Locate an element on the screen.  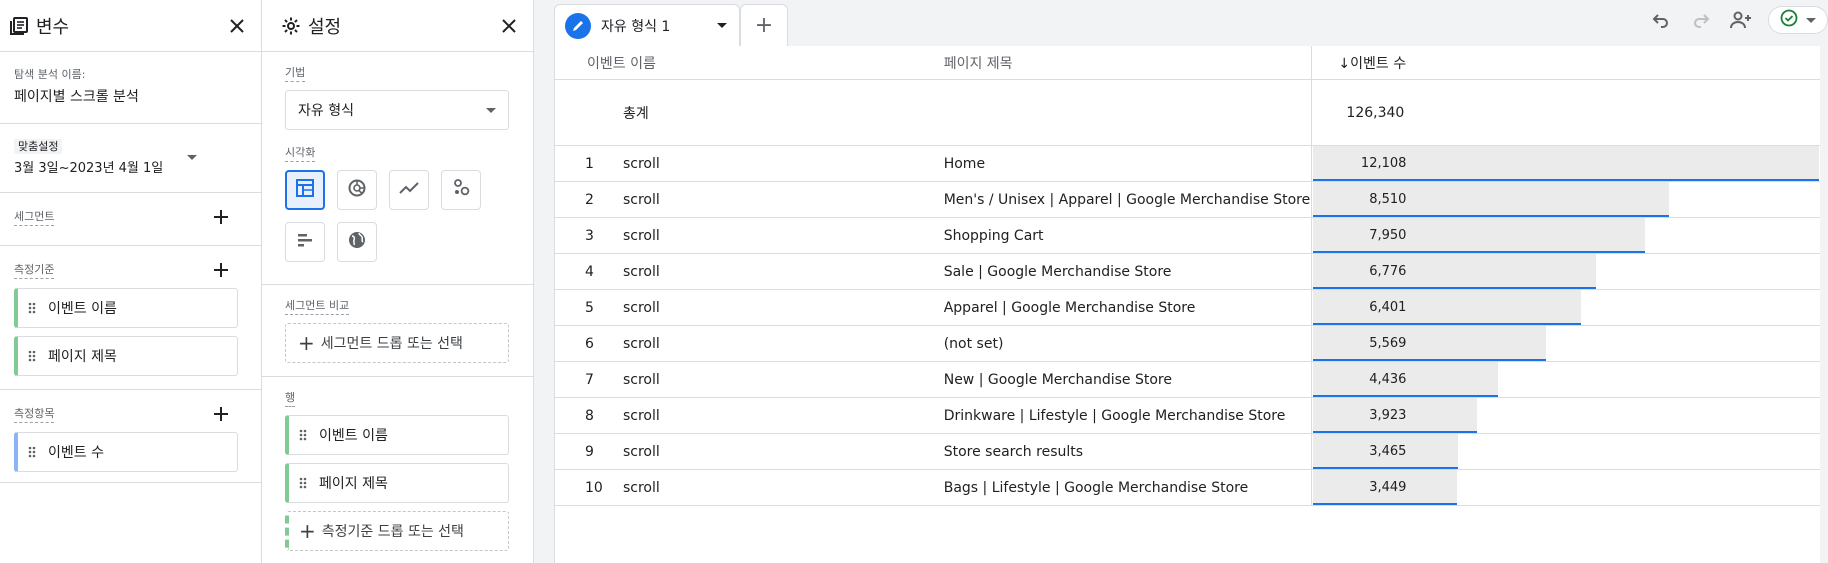
gear-icon is located at coordinates (291, 26).